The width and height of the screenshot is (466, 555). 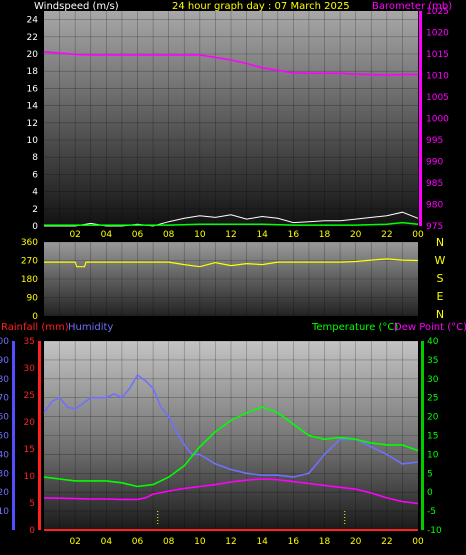 What do you see at coordinates (432, 399) in the screenshot?
I see `temperature-tick-label: 25` at bounding box center [432, 399].